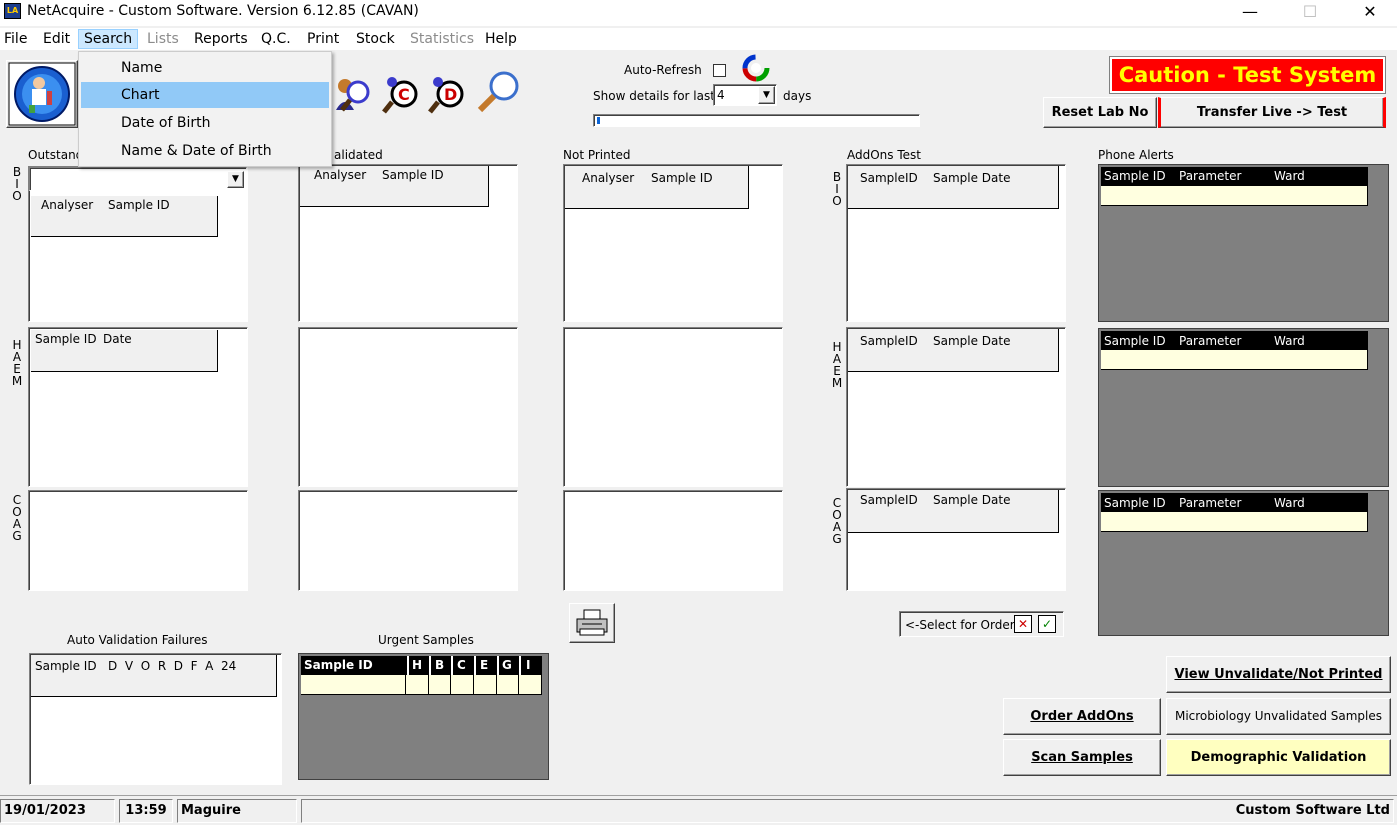 Image resolution: width=1397 pixels, height=825 pixels. Describe the element at coordinates (57, 811) in the screenshot. I see `status-date: 19/01/2023` at that location.